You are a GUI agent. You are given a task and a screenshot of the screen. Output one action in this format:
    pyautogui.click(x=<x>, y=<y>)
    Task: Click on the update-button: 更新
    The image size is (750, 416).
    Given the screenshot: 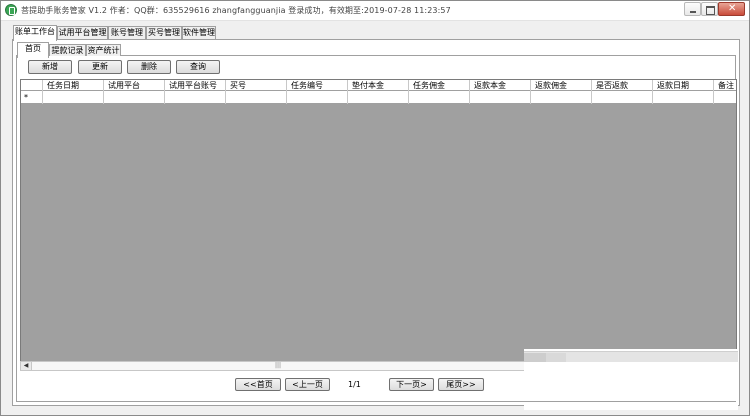 What is the action you would take?
    pyautogui.click(x=100, y=67)
    